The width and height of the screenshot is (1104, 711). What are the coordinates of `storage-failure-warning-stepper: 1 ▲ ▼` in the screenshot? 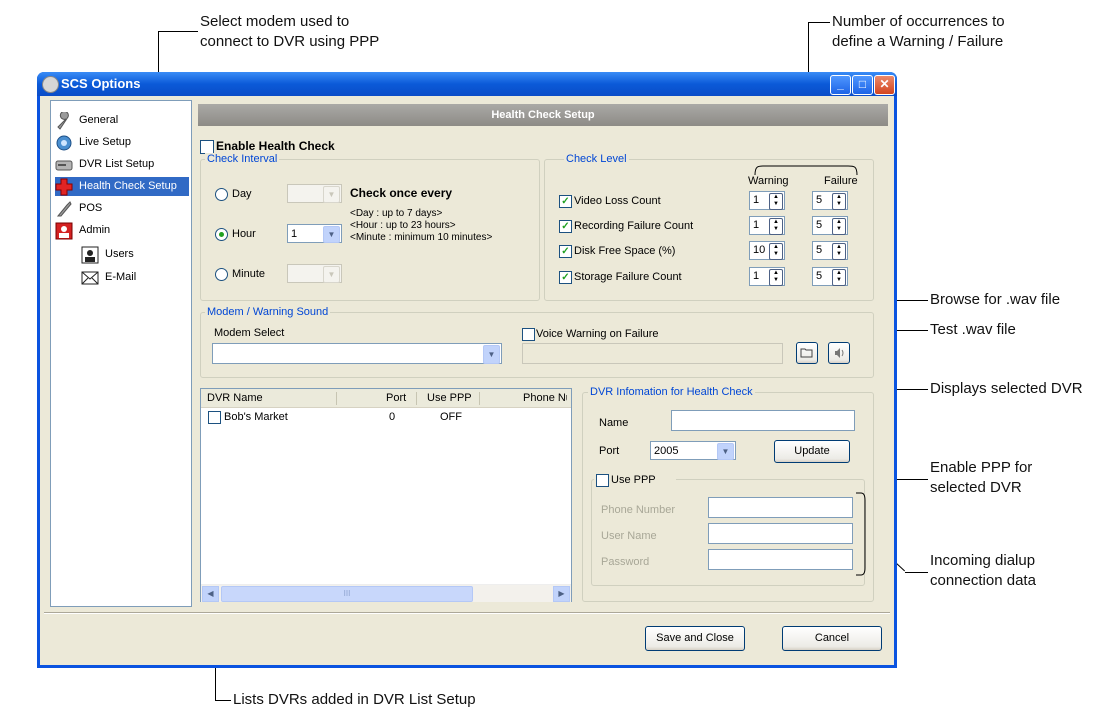 It's located at (767, 276).